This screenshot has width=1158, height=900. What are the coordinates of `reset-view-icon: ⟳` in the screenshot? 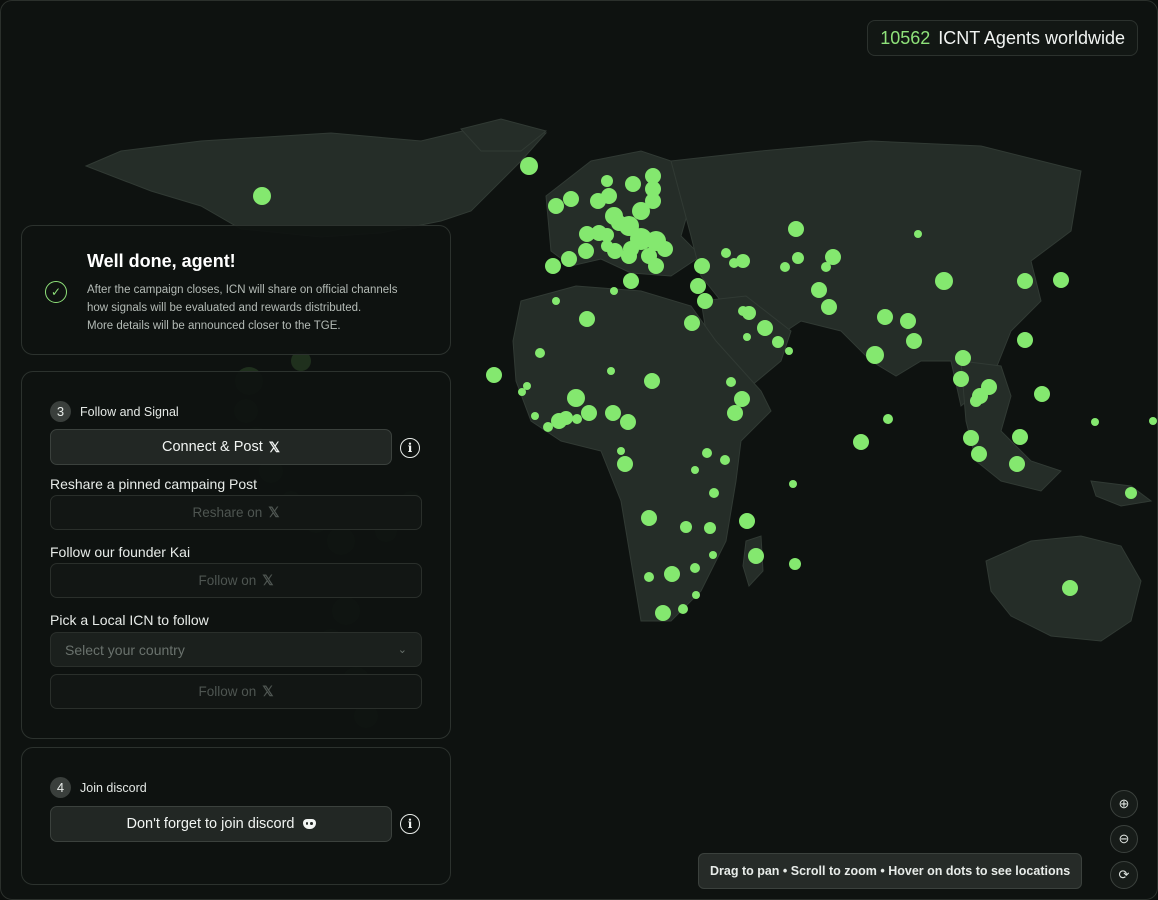 It's located at (1124, 875).